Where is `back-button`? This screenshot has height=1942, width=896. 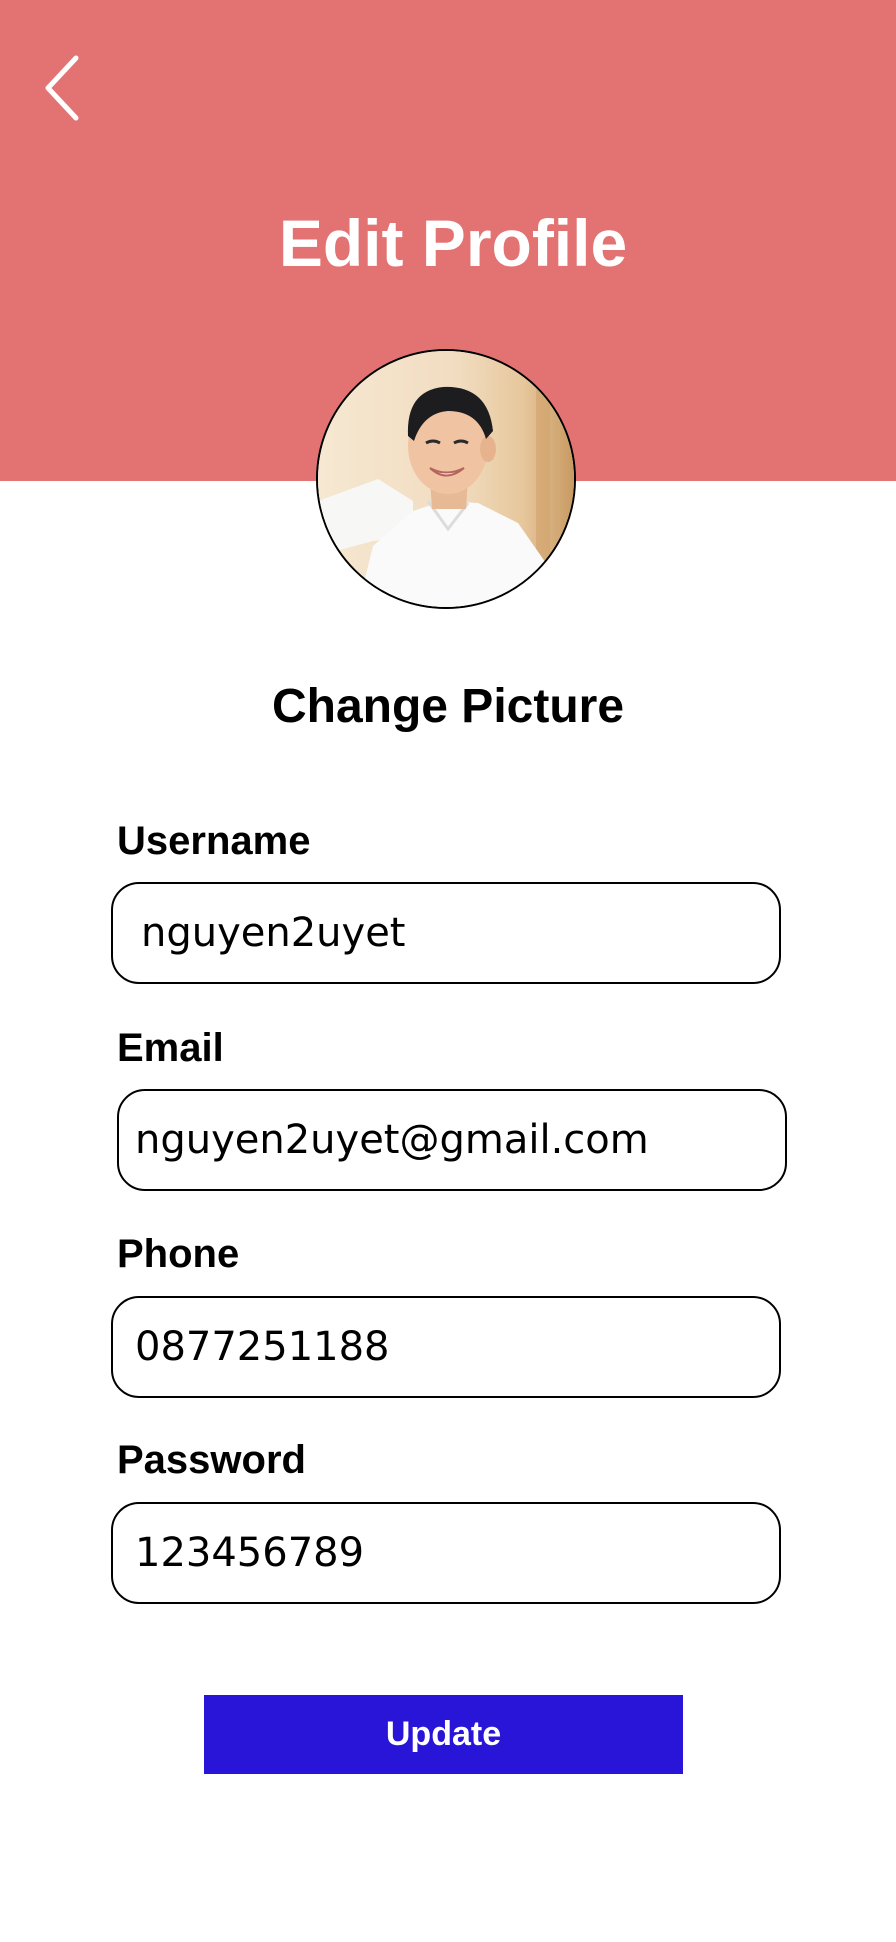 back-button is located at coordinates (63, 88).